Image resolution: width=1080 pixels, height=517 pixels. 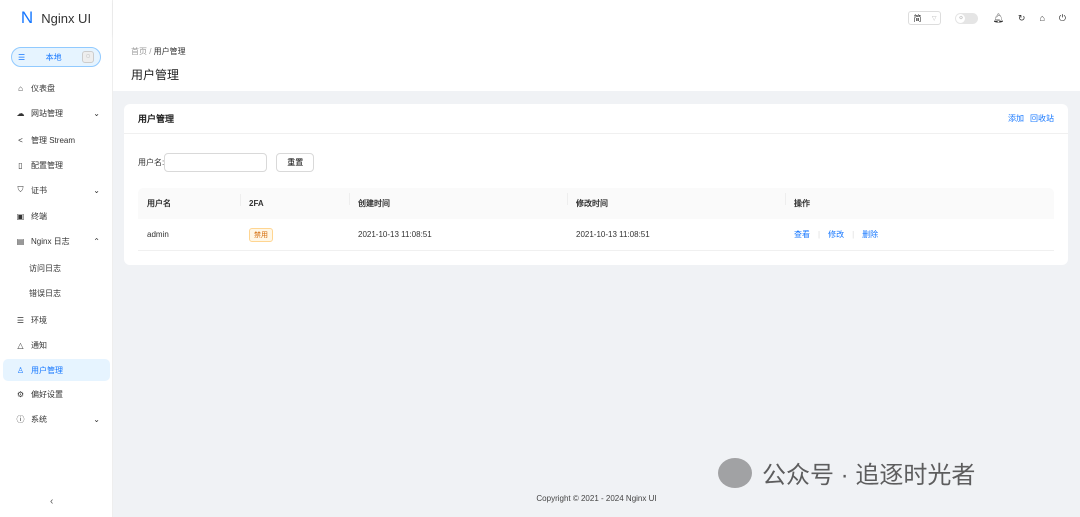 What do you see at coordinates (934, 18) in the screenshot?
I see `chevron-down-icon: ▽` at bounding box center [934, 18].